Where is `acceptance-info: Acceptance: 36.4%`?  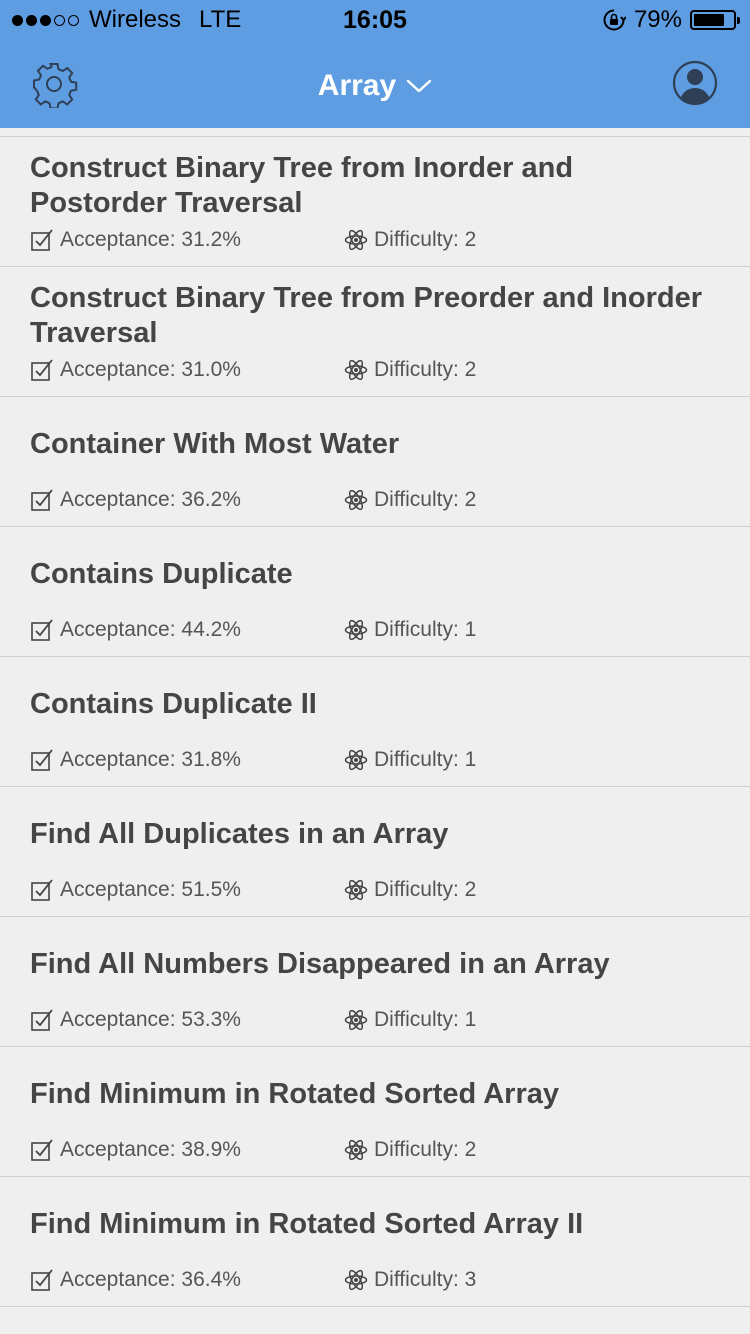 acceptance-info: Acceptance: 36.4% is located at coordinates (187, 1280).